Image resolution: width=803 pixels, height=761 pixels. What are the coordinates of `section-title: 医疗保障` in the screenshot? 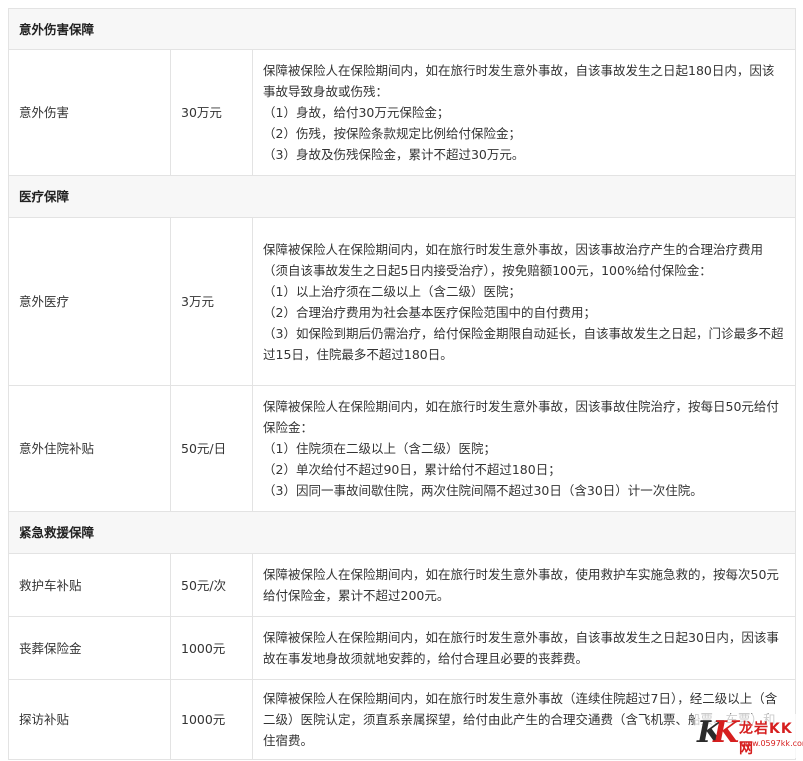 It's located at (402, 196).